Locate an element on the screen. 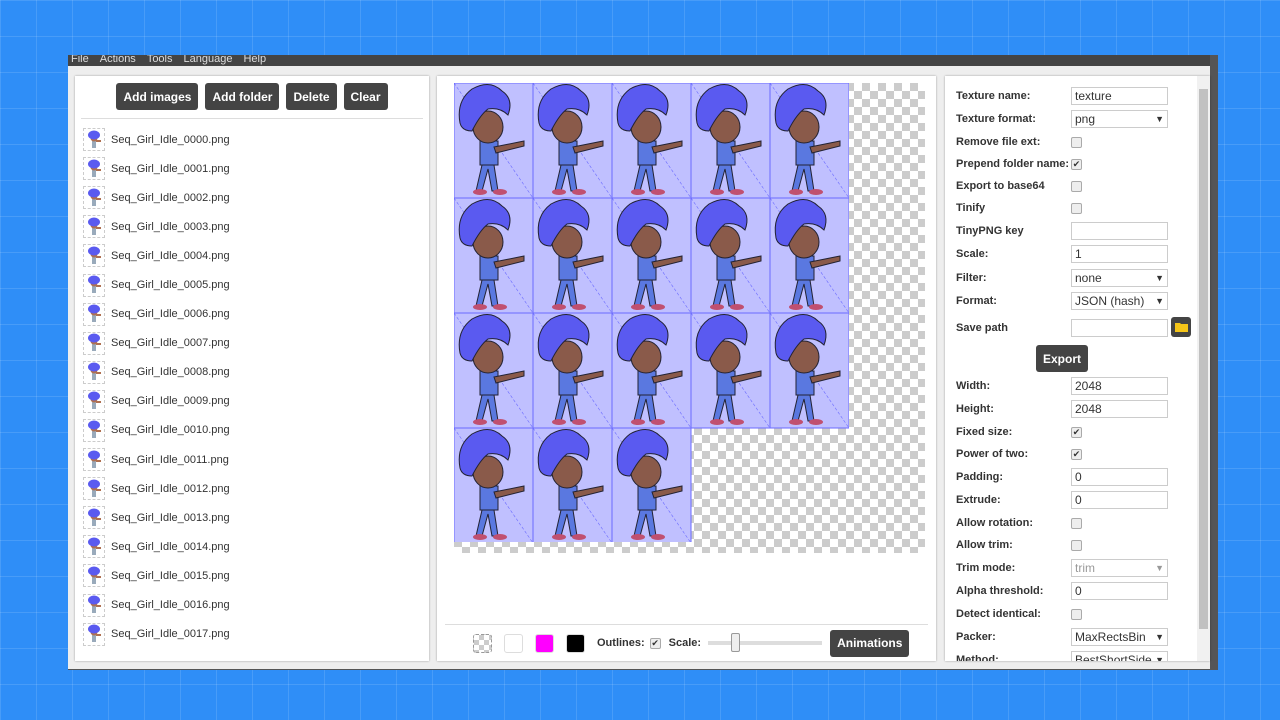  browse-folder-button is located at coordinates (1181, 327).